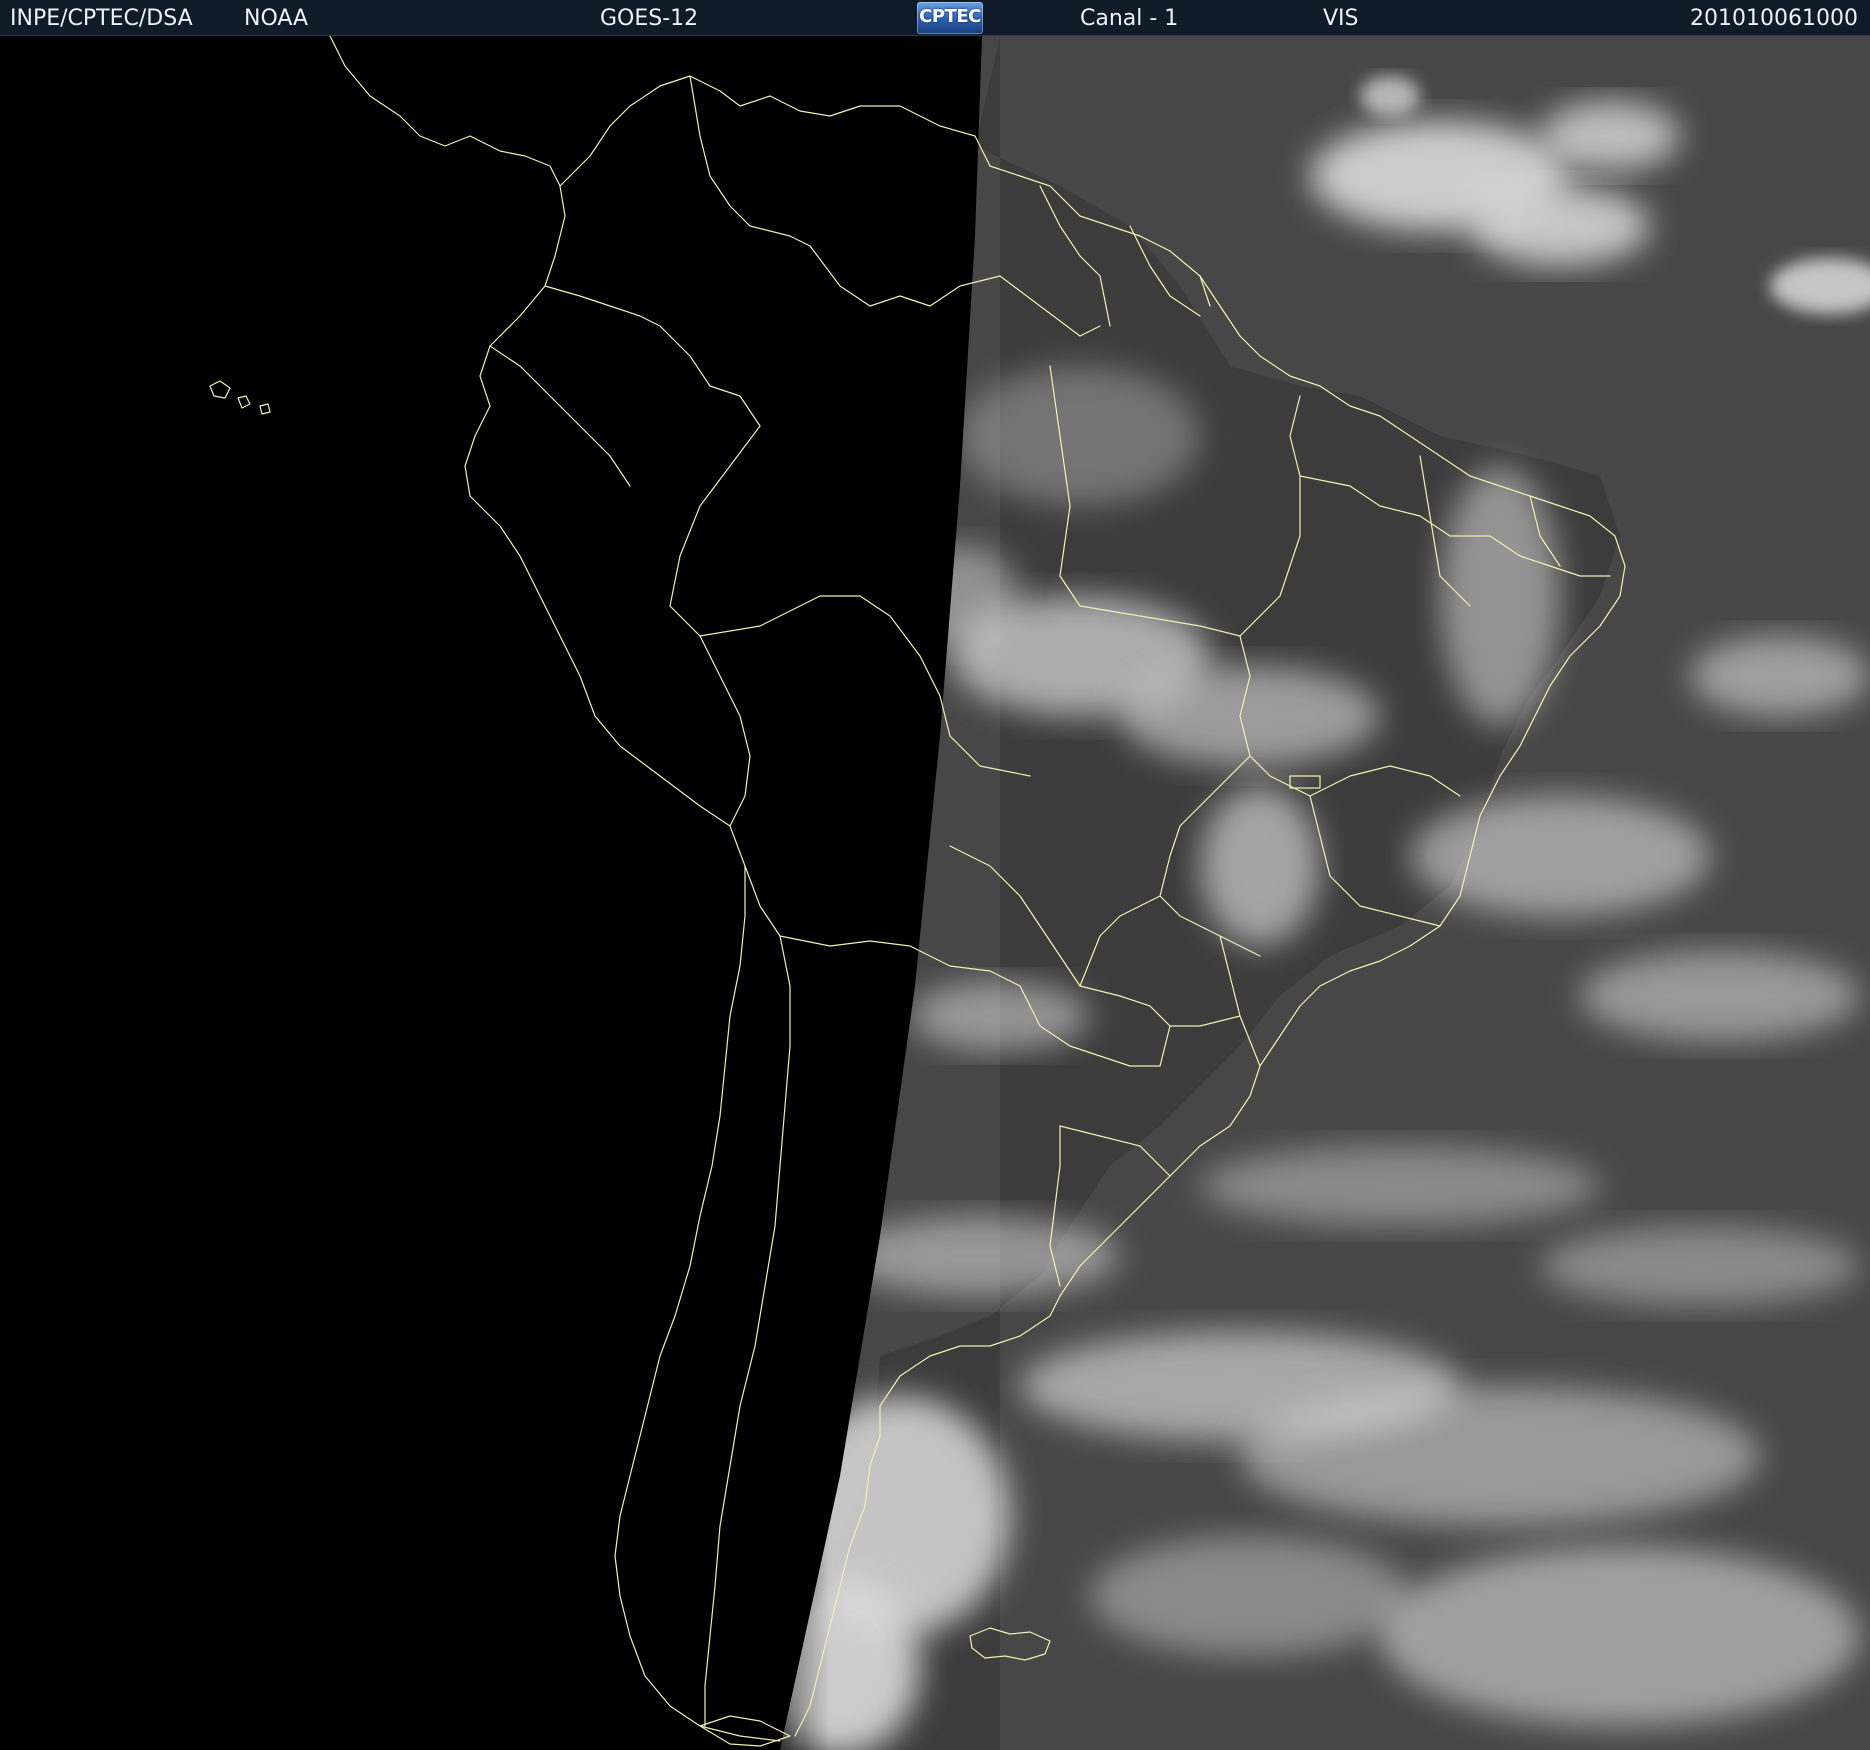 This screenshot has width=1870, height=1750. I want to click on cloud-amazon, so click(1080, 436).